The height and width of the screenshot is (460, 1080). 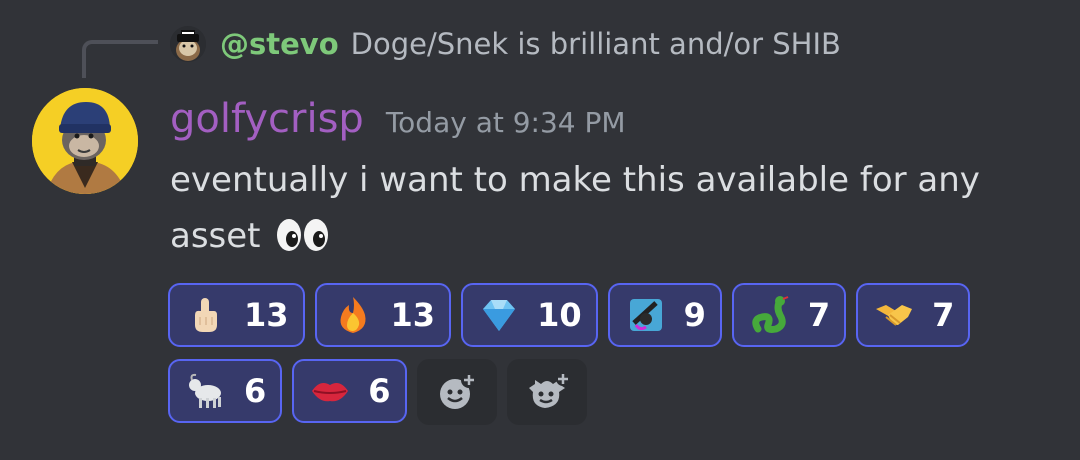 What do you see at coordinates (120, 59) in the screenshot?
I see `reply-connector-line` at bounding box center [120, 59].